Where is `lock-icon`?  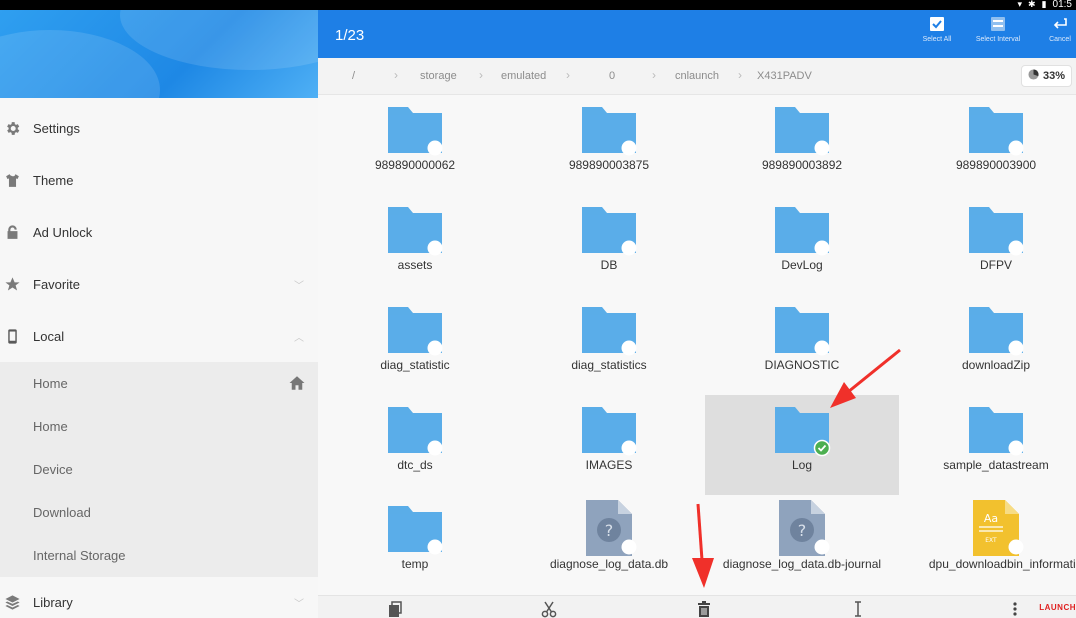 lock-icon is located at coordinates (12, 232).